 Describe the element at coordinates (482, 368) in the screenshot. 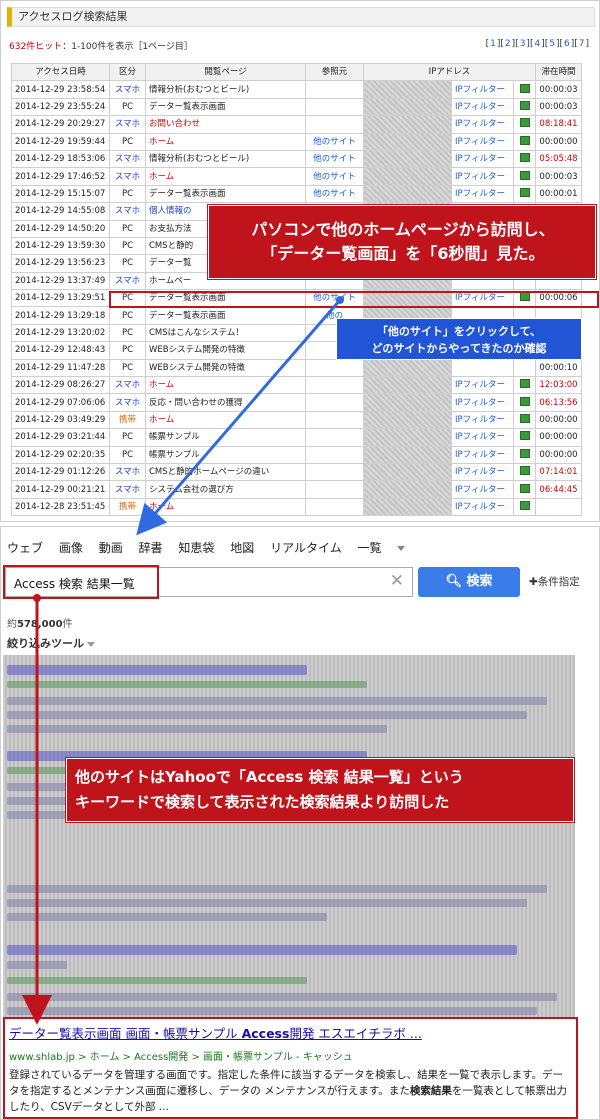

I see `ip-filter-link` at that location.